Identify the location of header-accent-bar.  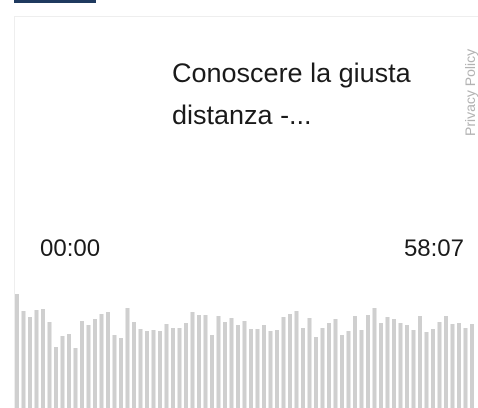
(55, 1).